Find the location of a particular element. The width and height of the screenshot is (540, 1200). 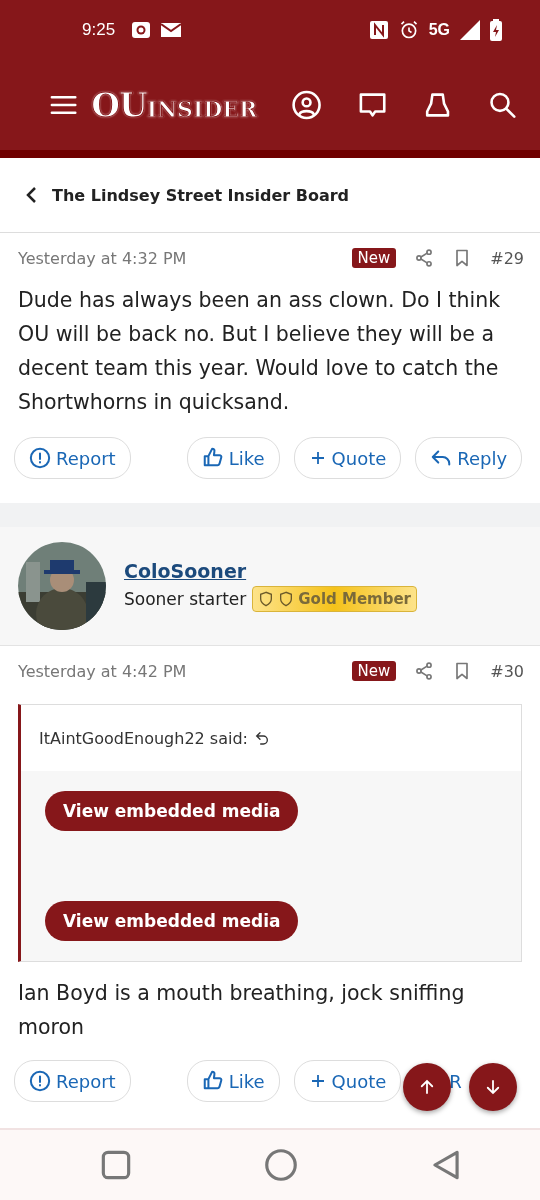

camera-icon is located at coordinates (141, 30).